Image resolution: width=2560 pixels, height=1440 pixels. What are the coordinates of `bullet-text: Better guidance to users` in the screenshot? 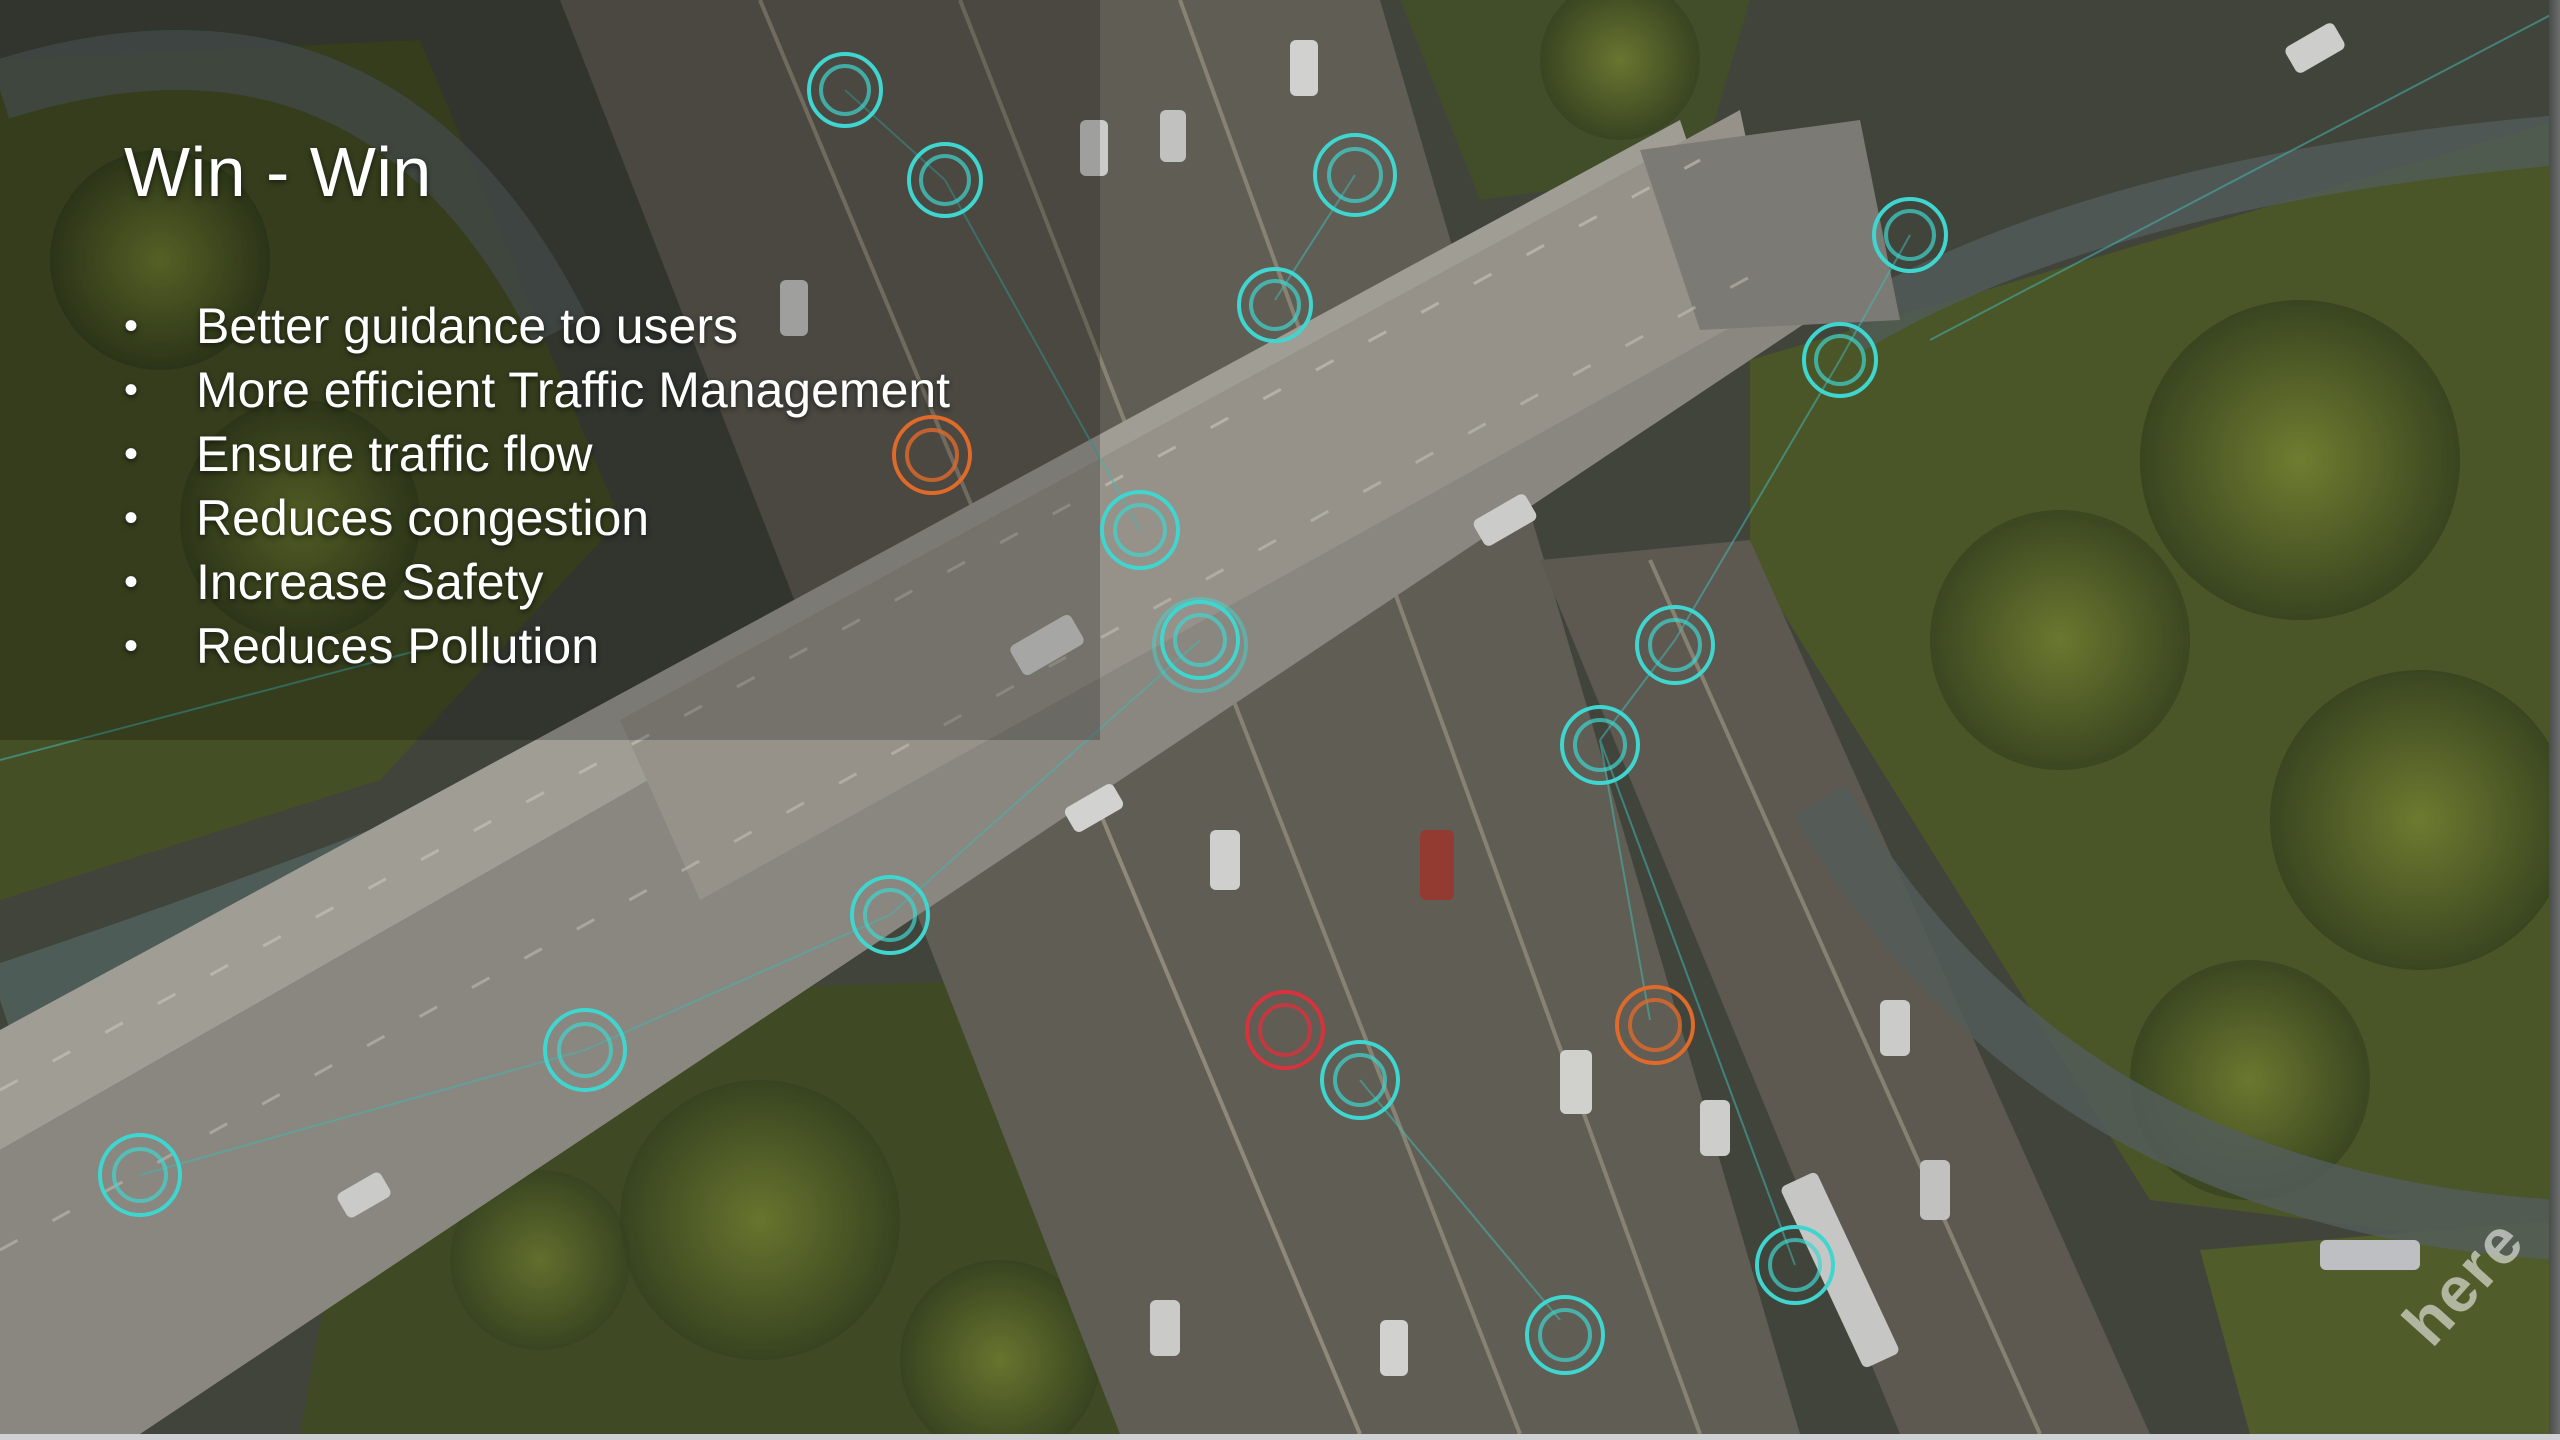 It's located at (467, 326).